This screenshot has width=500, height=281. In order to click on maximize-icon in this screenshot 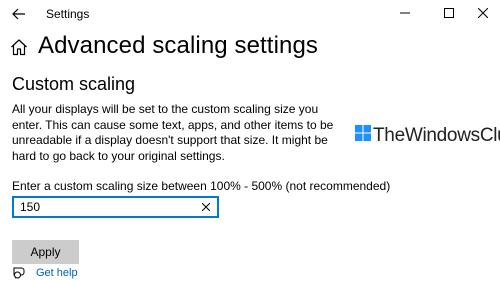, I will do `click(449, 13)`.